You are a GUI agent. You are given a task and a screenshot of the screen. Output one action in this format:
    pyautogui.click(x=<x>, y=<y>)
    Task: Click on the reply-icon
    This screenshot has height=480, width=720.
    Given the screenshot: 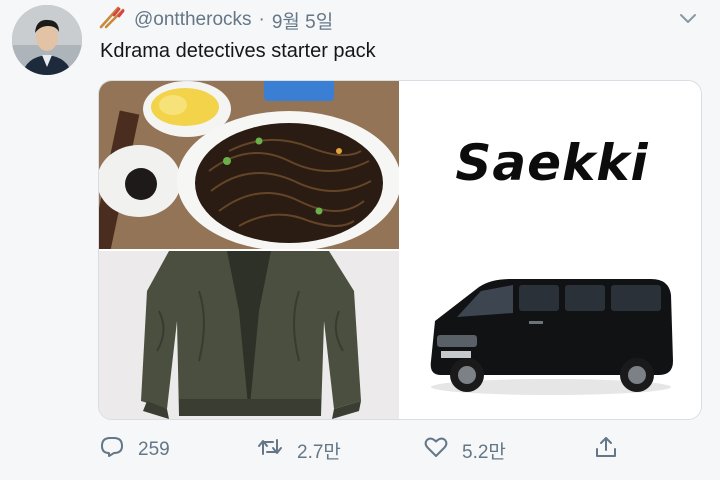 What is the action you would take?
    pyautogui.click(x=119, y=450)
    